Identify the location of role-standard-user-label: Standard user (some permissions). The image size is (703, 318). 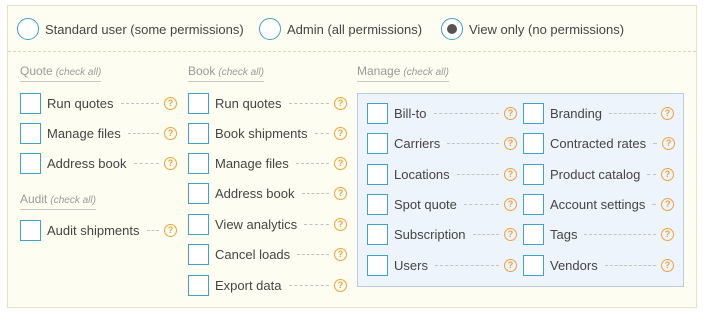
(144, 29).